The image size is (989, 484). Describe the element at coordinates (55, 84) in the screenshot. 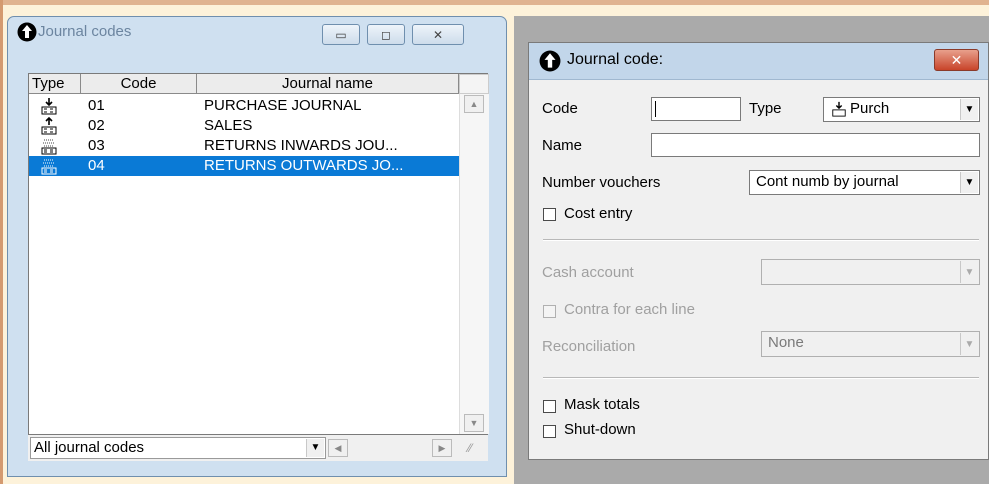

I see `column-header-type: Type` at that location.